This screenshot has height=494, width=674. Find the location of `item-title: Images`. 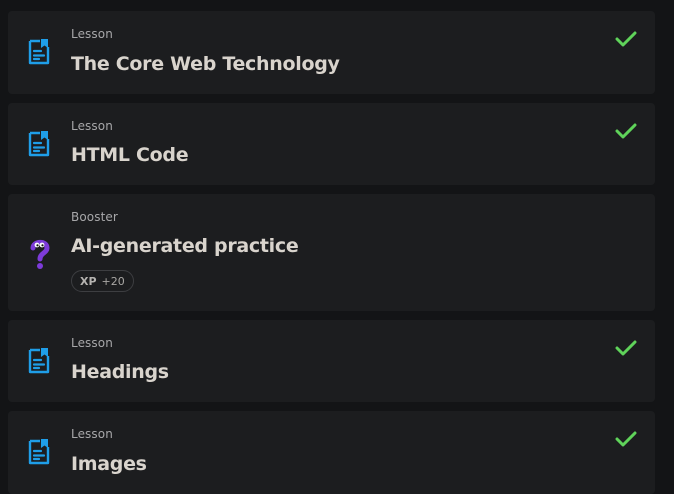

item-title: Images is located at coordinates (109, 464).